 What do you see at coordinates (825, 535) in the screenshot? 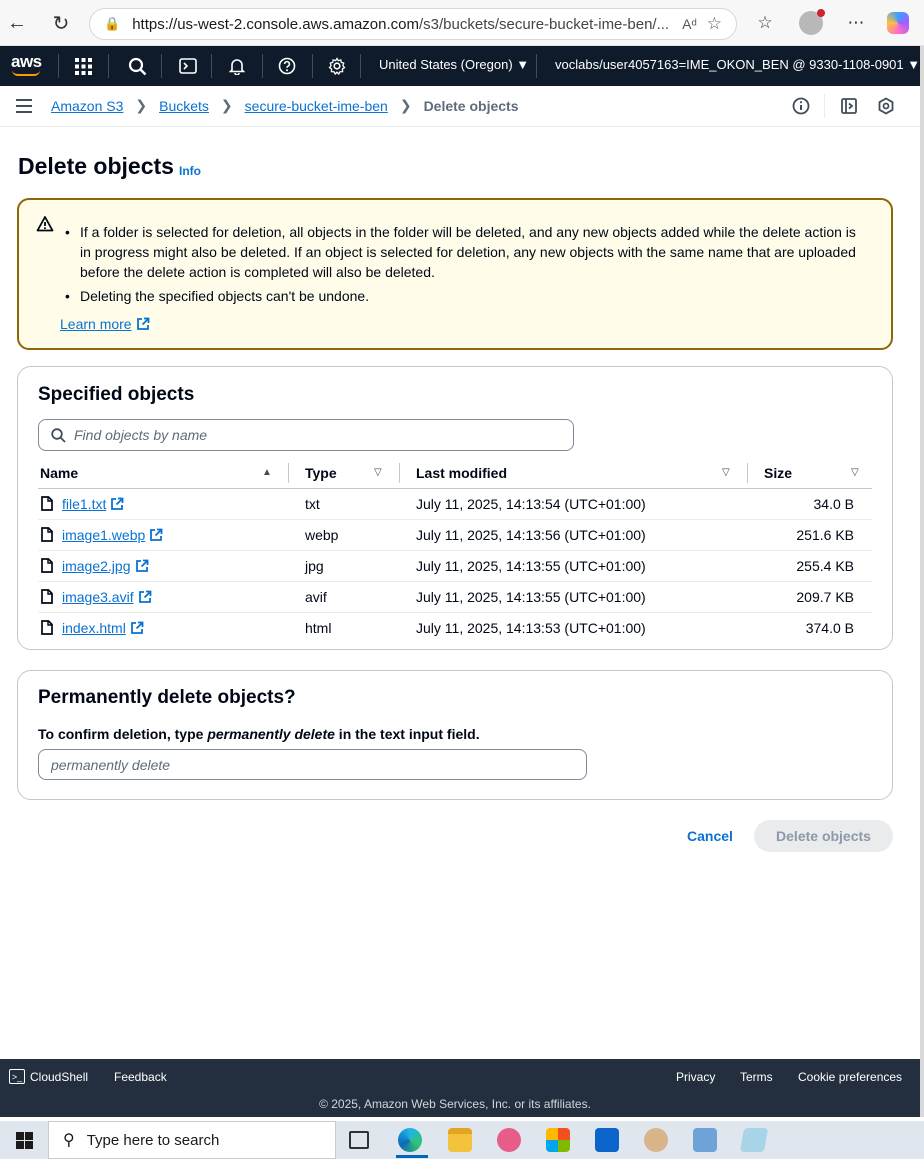
I see `object-size: 251.6 KB` at bounding box center [825, 535].